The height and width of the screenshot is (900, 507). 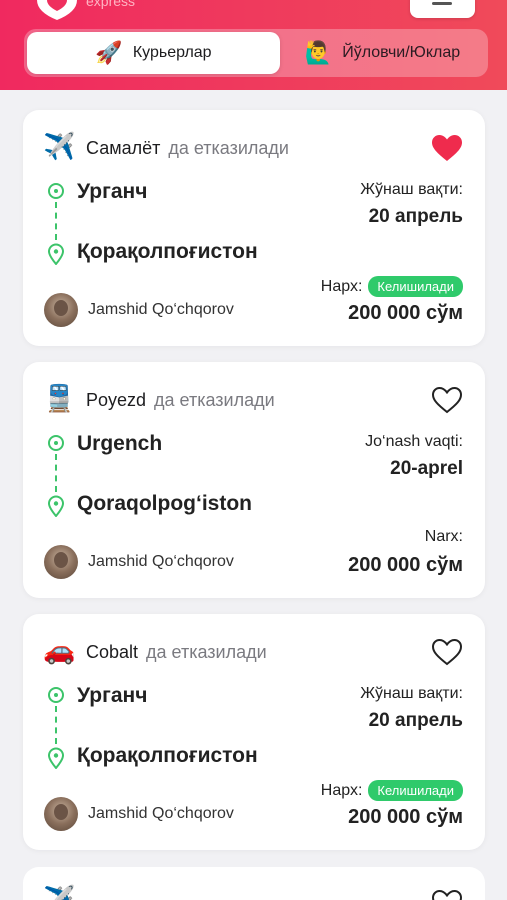 I want to click on departure-label: Jo‘nash vaqti:, so click(x=414, y=441).